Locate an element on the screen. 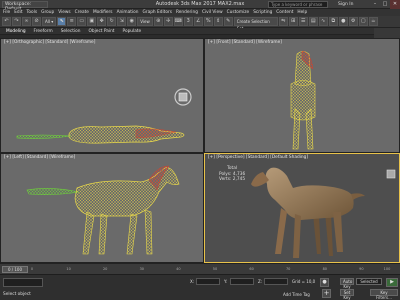 This screenshot has height=300, width=400. tick-label: 50 is located at coordinates (215, 269).